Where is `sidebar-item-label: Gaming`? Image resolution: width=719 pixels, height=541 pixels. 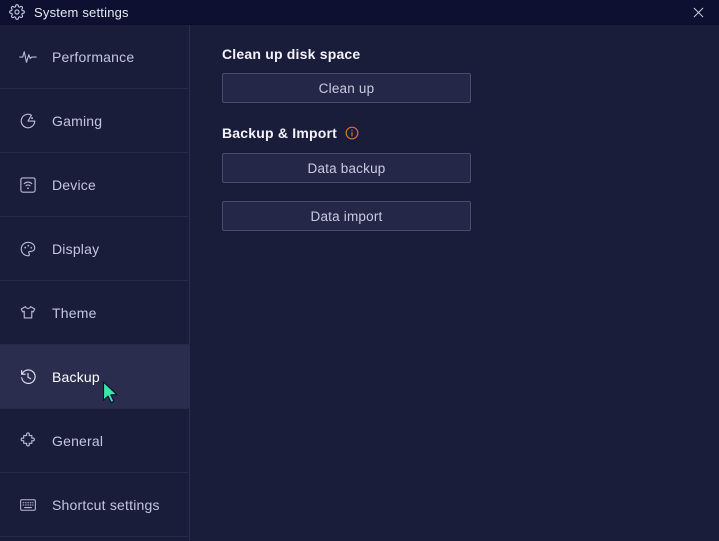
sidebar-item-label: Gaming is located at coordinates (77, 120).